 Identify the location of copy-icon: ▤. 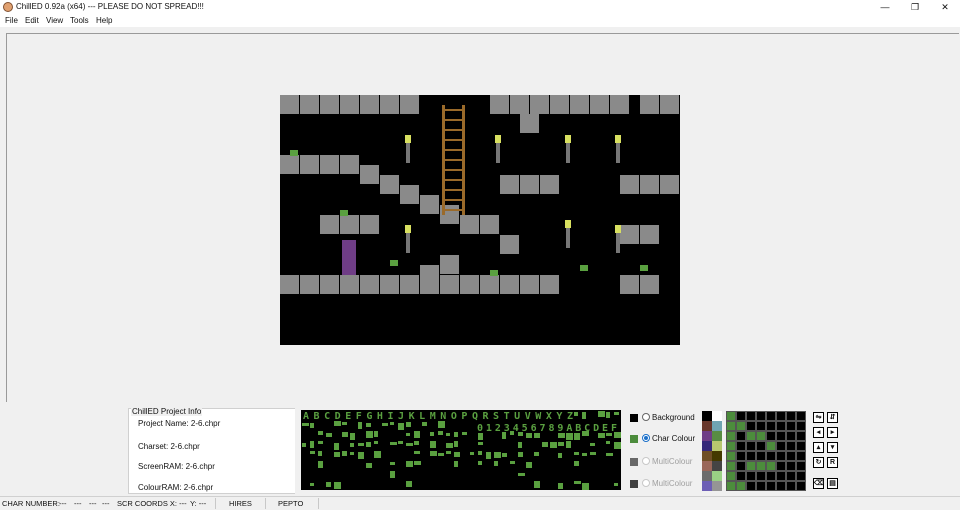
(832, 483).